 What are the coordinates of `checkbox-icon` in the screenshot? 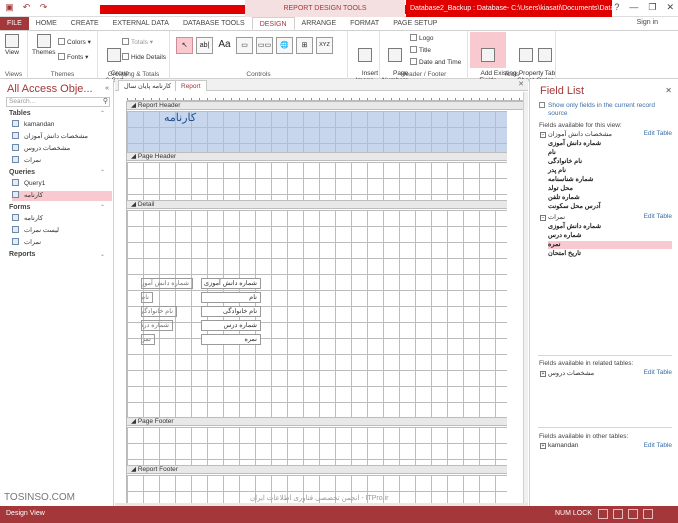 It's located at (542, 105).